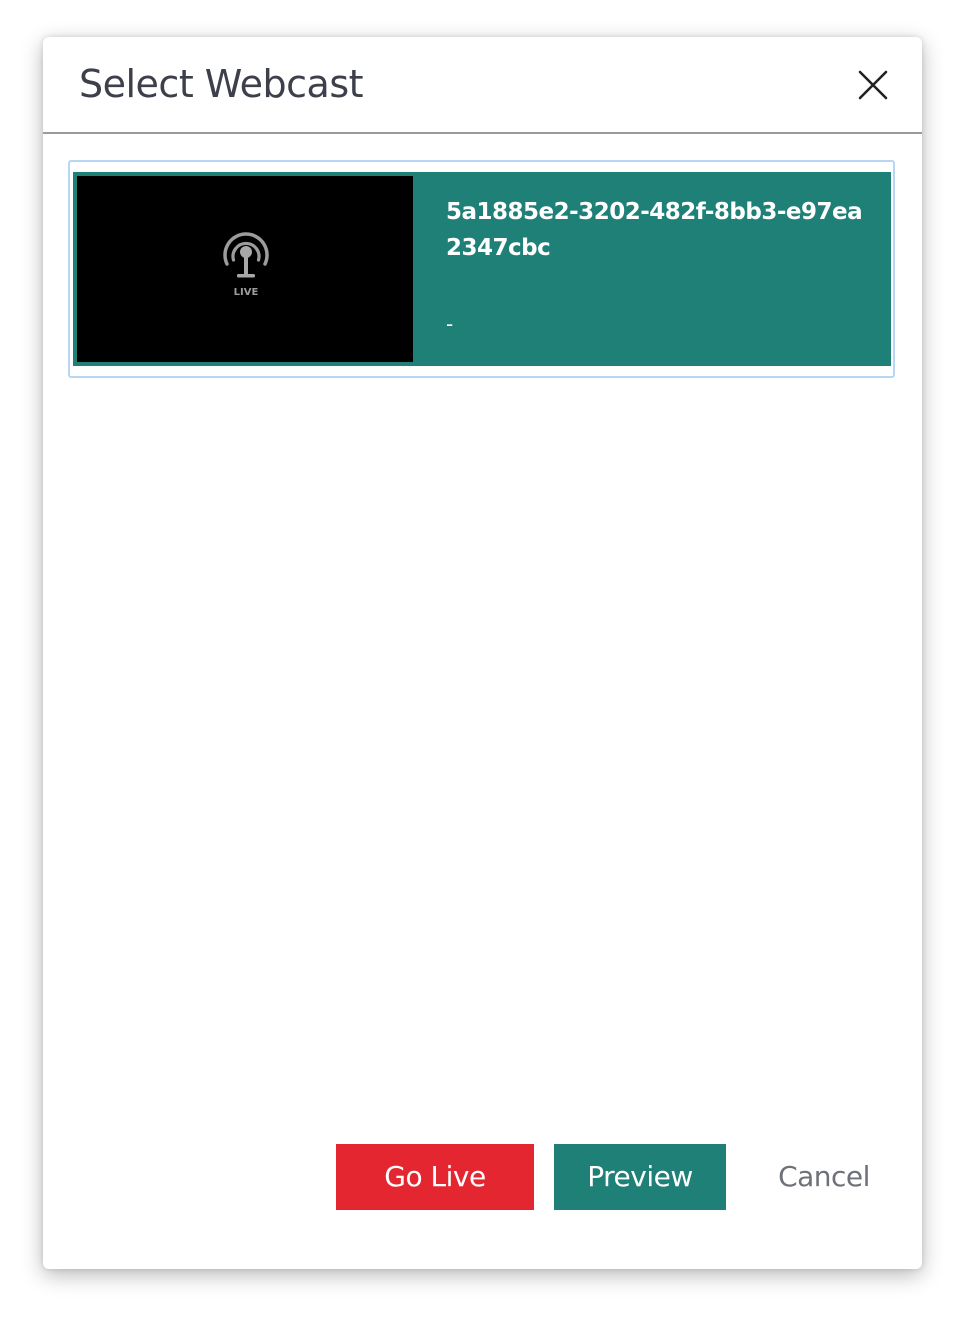  I want to click on live-label: LIVE, so click(246, 292).